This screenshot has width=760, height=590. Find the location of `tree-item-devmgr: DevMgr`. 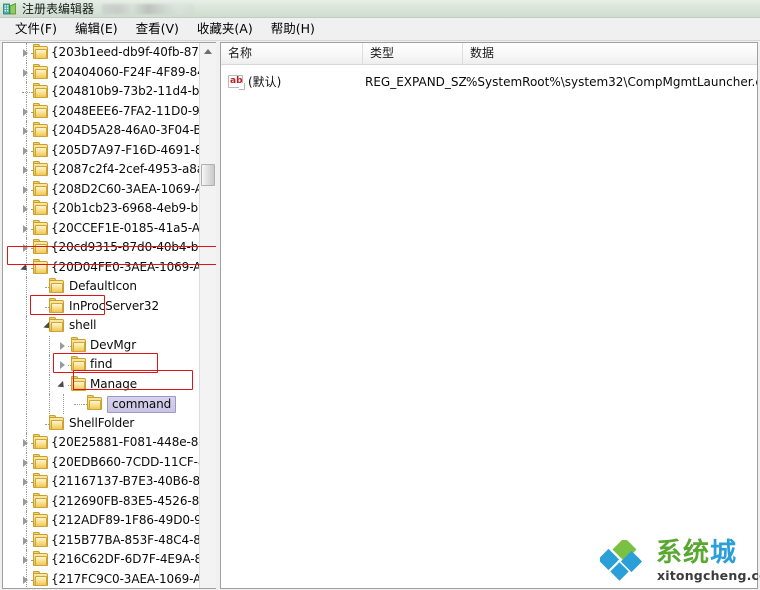

tree-item-devmgr: DevMgr is located at coordinates (101, 345).